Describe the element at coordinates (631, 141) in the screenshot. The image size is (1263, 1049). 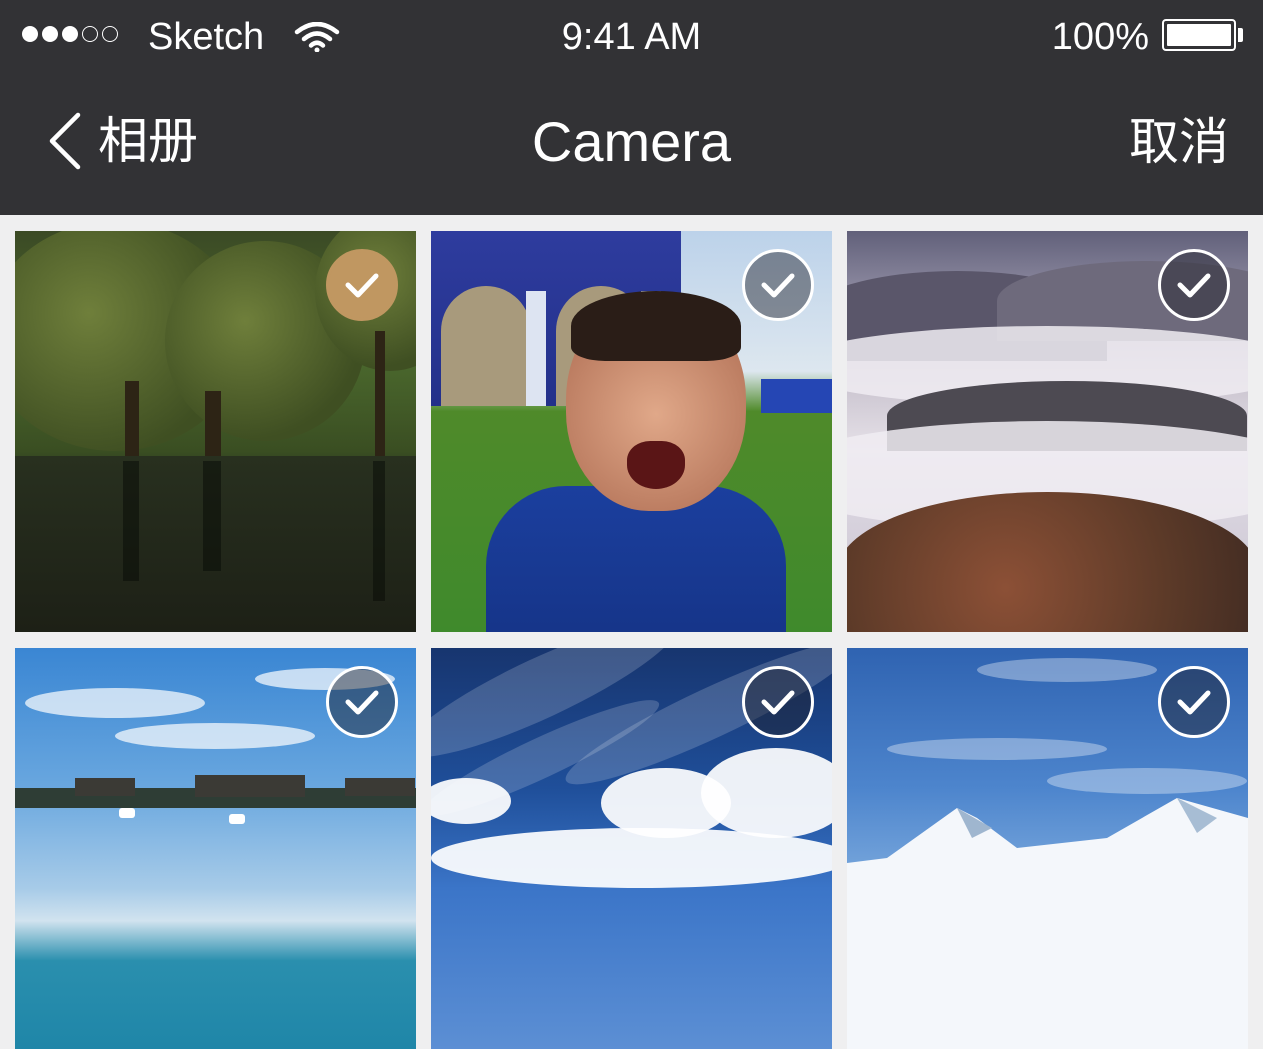
I see `page-title: Camera` at that location.